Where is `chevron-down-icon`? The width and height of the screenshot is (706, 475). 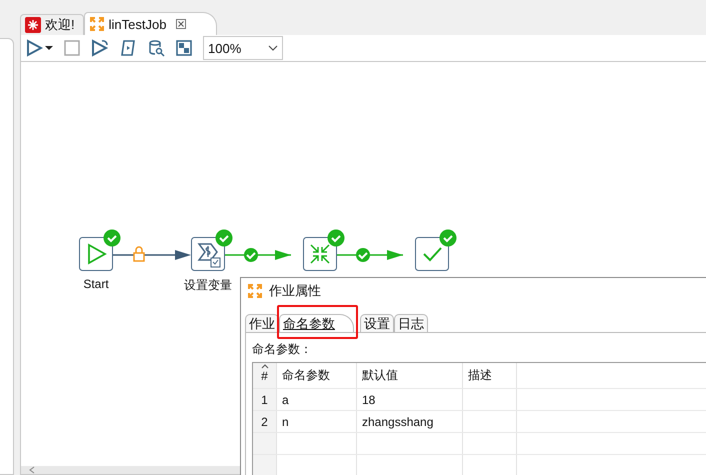 chevron-down-icon is located at coordinates (273, 48).